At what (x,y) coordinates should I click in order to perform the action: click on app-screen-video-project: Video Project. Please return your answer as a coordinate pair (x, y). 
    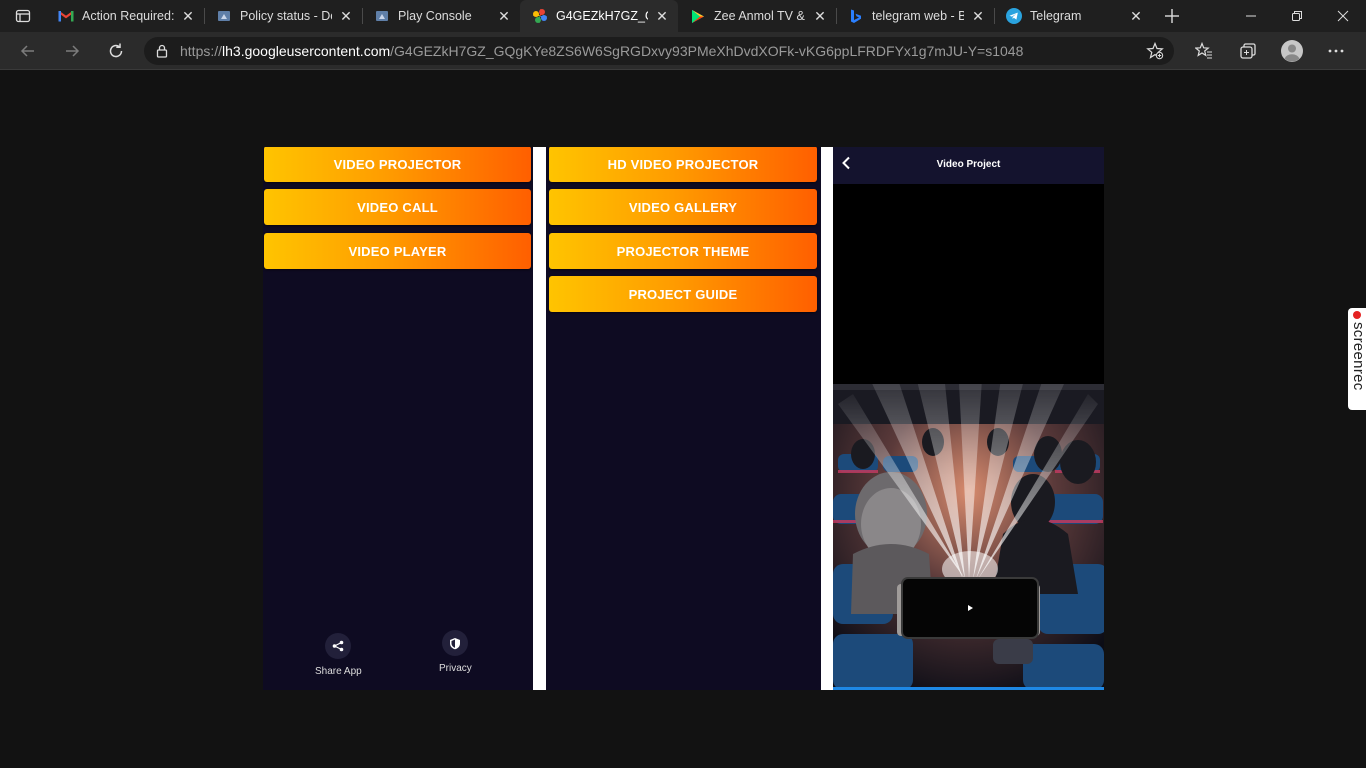
    Looking at the image, I should click on (968, 418).